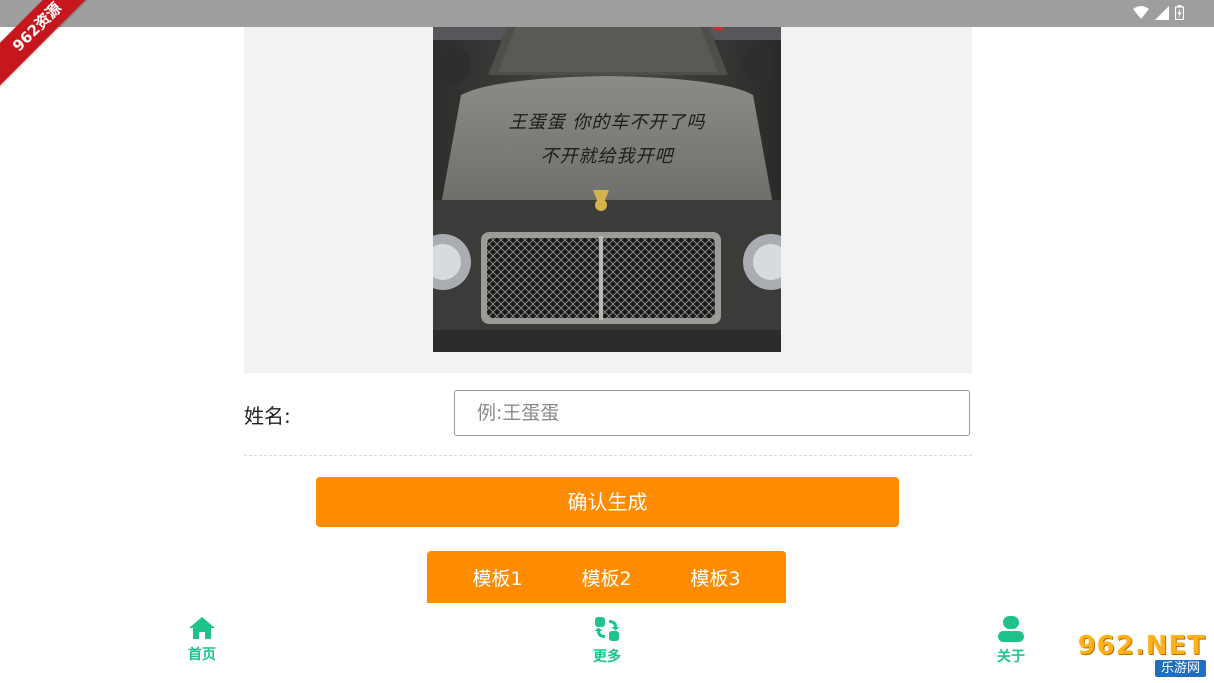  I want to click on refresh-swap-icon, so click(607, 629).